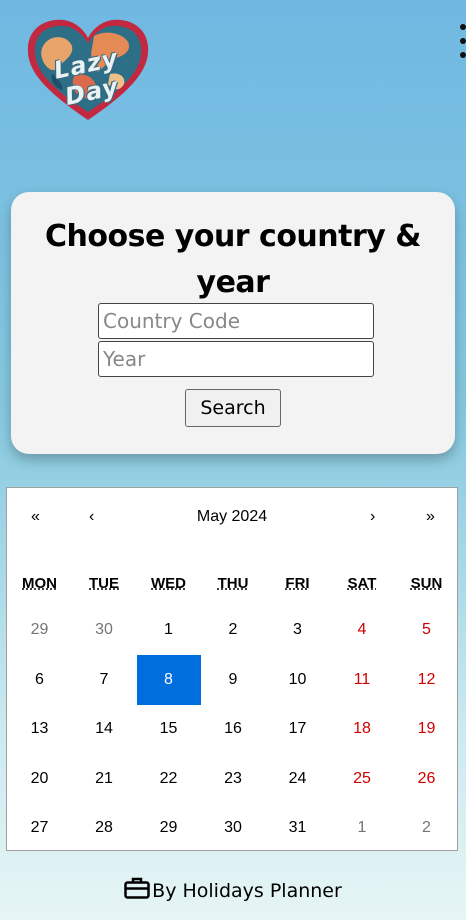 This screenshot has width=466, height=920. What do you see at coordinates (169, 630) in the screenshot?
I see `calendar-day: 1` at bounding box center [169, 630].